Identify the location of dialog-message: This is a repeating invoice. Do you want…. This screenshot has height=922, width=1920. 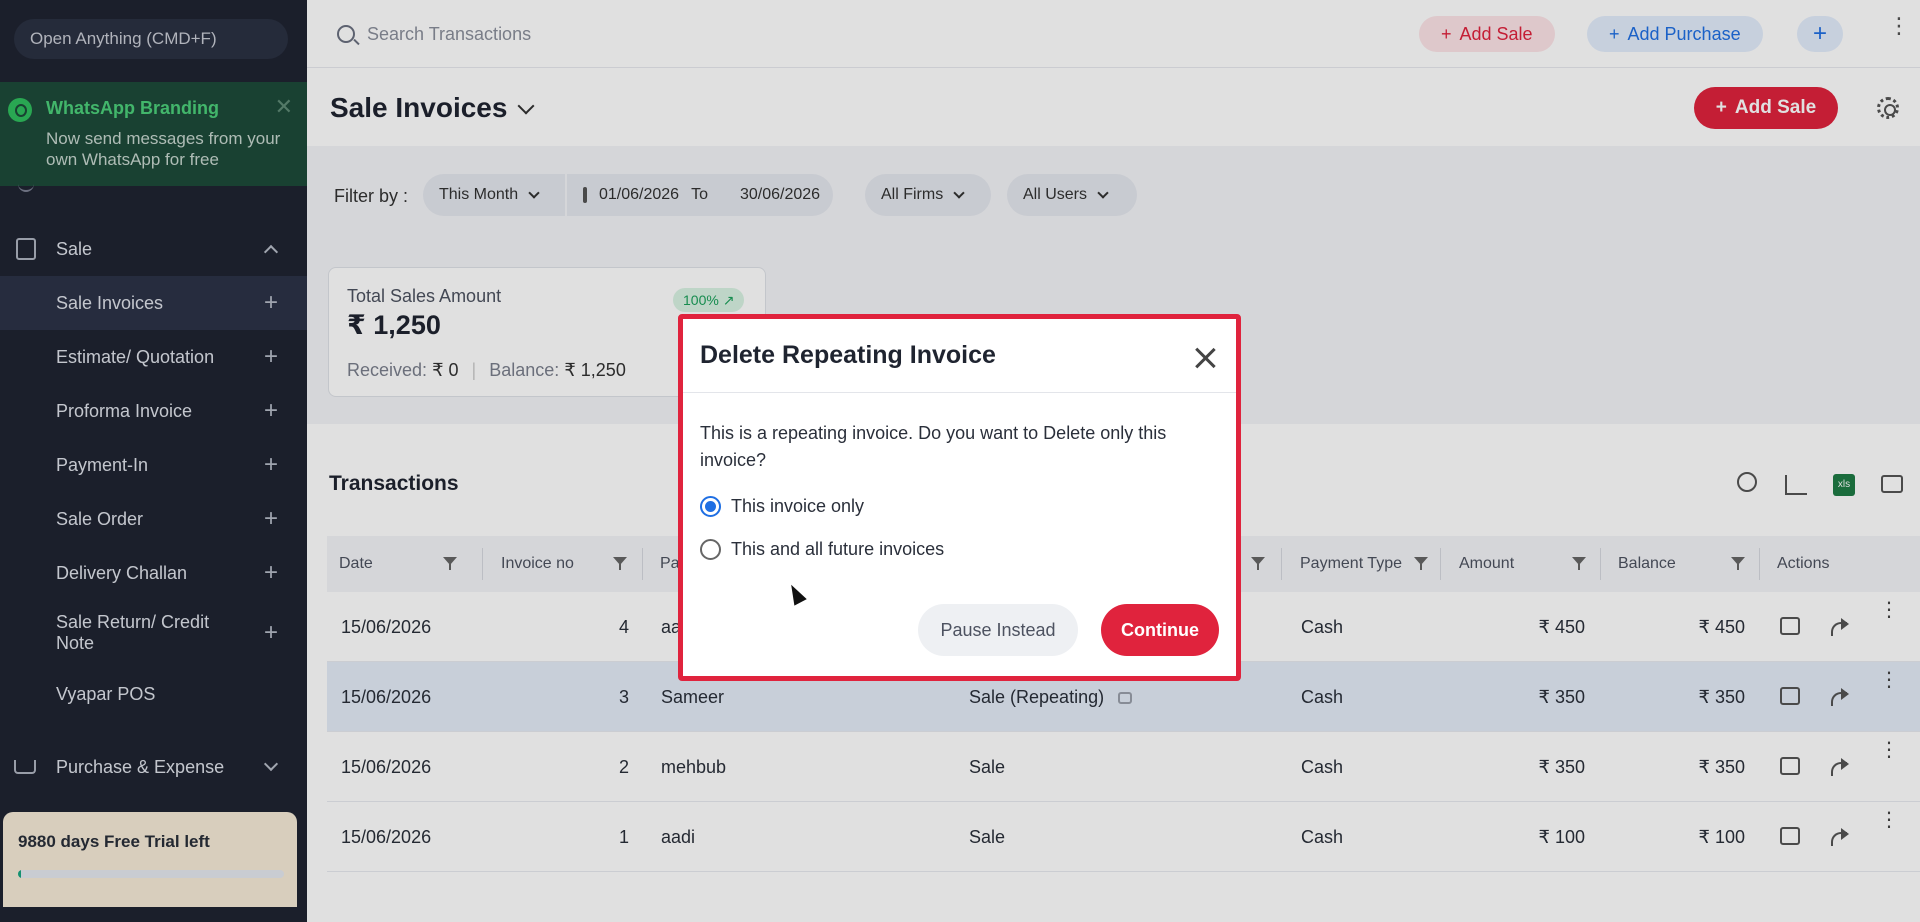
(933, 446).